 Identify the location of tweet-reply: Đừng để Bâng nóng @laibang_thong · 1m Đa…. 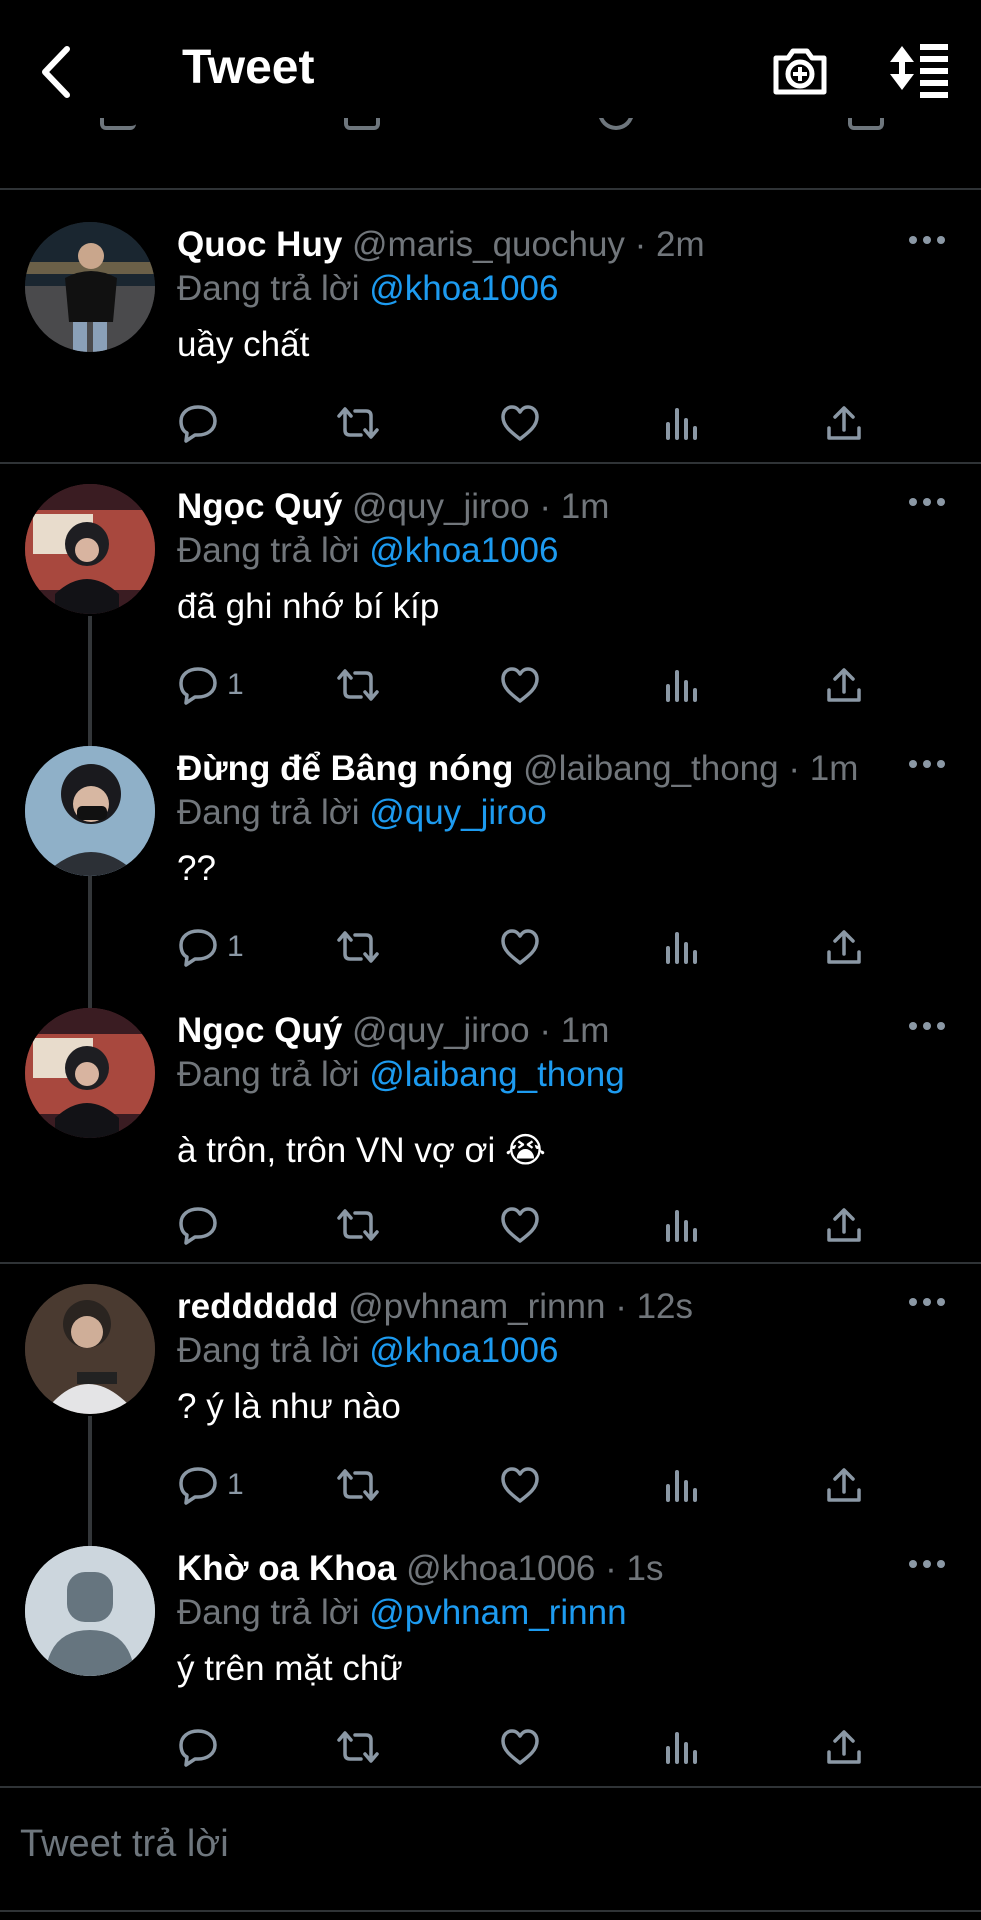
(490, 876).